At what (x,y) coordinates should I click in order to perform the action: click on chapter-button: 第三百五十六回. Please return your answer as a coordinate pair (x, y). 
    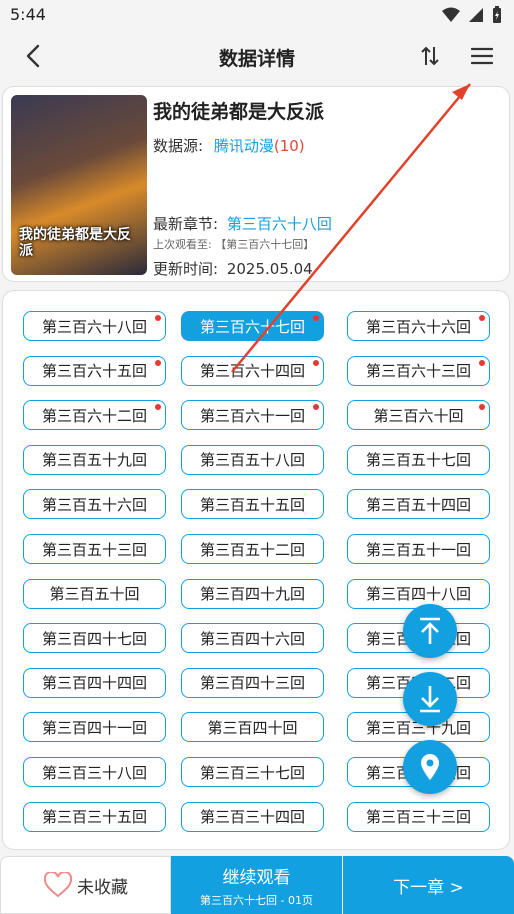
    Looking at the image, I should click on (94, 504).